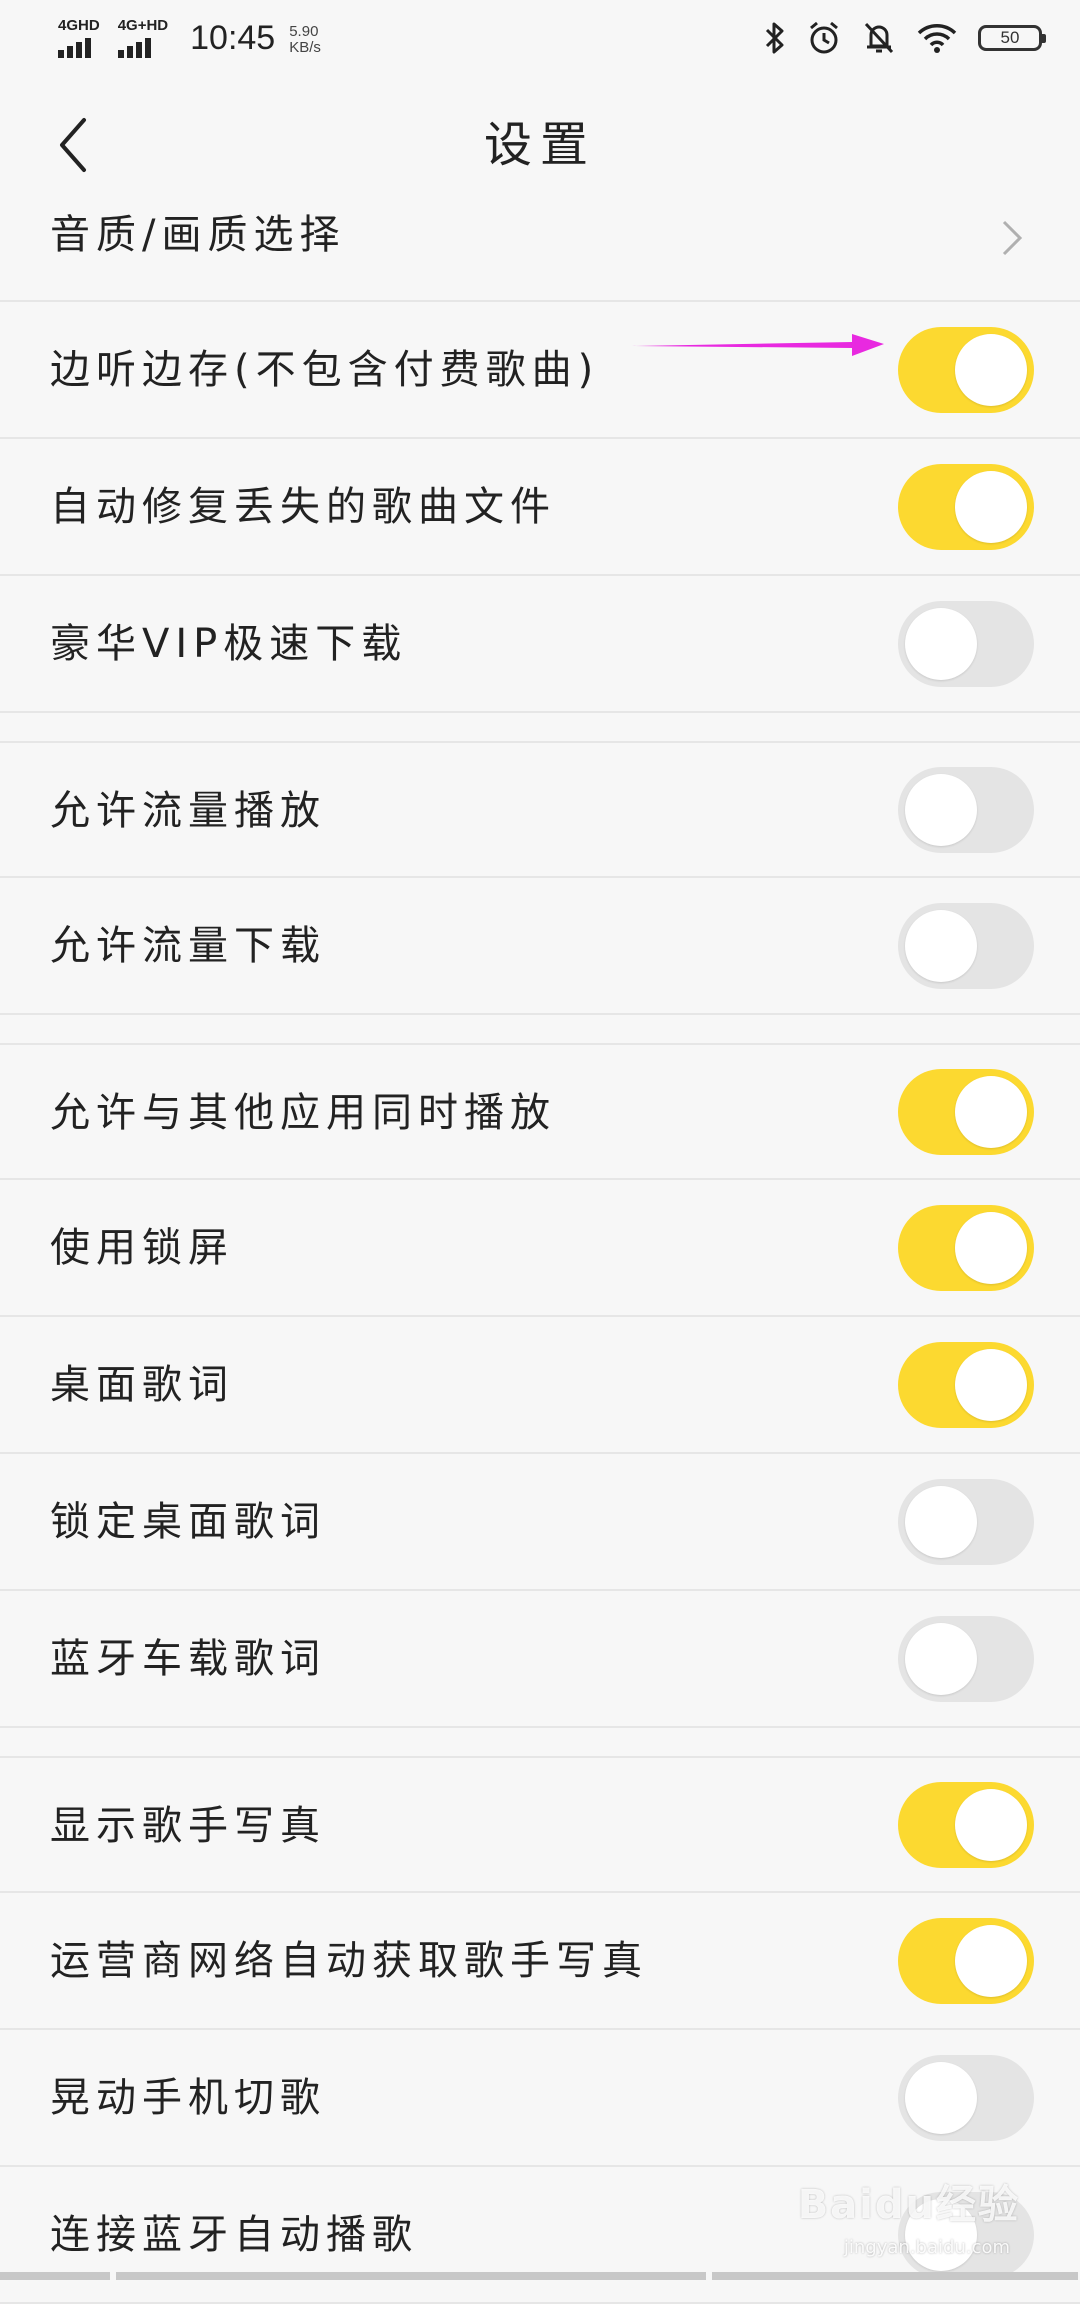  I want to click on status-bar: 4GHD 4G+HD 10:45 5.90 KB/s 50, so click(540, 40).